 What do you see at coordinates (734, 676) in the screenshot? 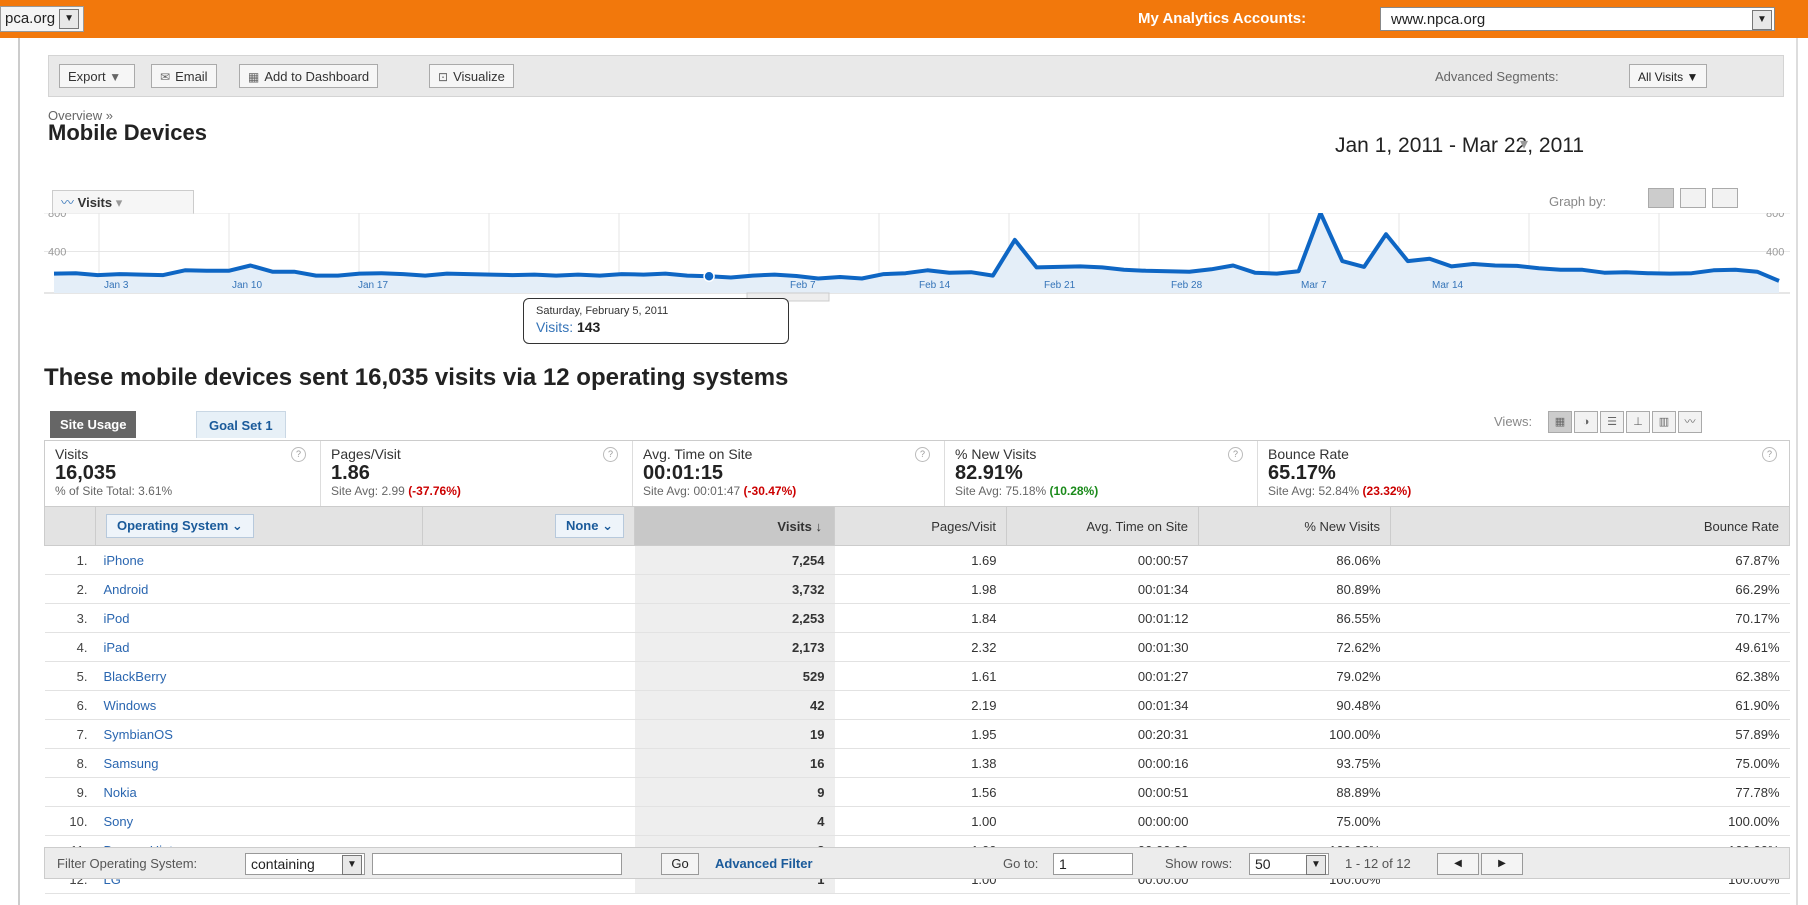
I see `visits-cell: 529` at bounding box center [734, 676].